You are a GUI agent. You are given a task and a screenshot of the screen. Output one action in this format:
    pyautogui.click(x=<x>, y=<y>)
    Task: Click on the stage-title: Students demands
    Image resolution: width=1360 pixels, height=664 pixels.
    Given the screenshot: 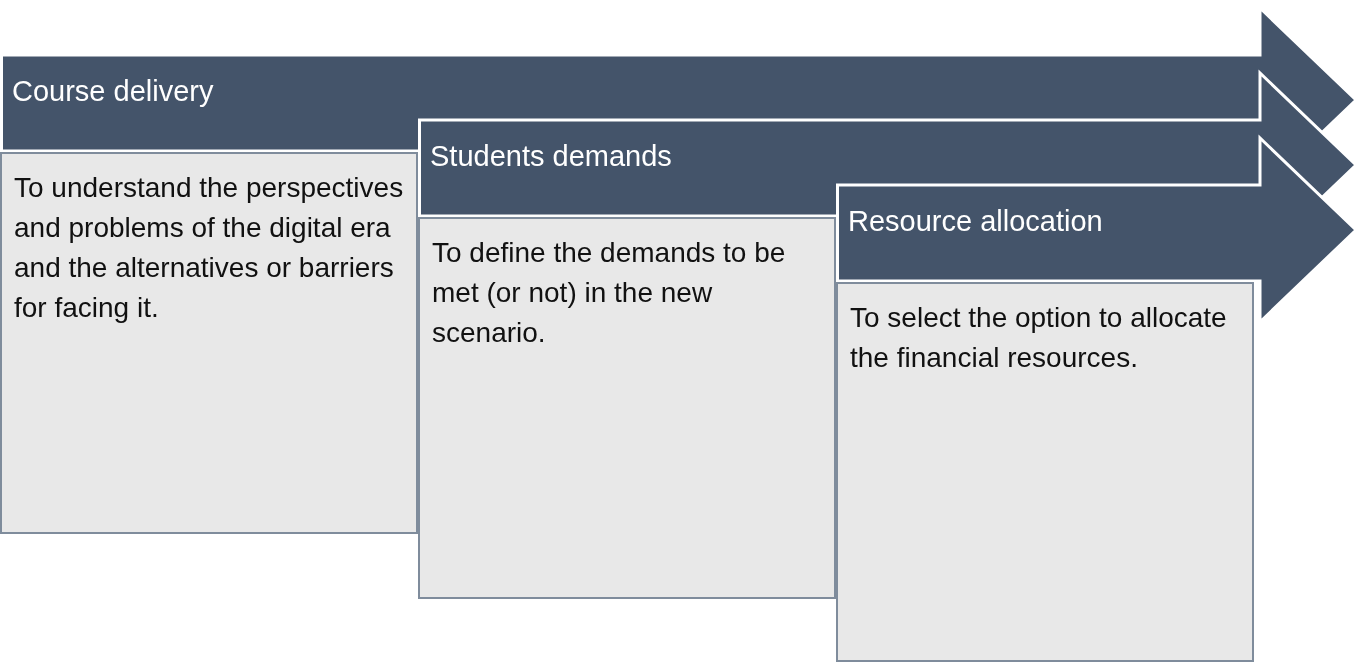 What is the action you would take?
    pyautogui.click(x=551, y=156)
    